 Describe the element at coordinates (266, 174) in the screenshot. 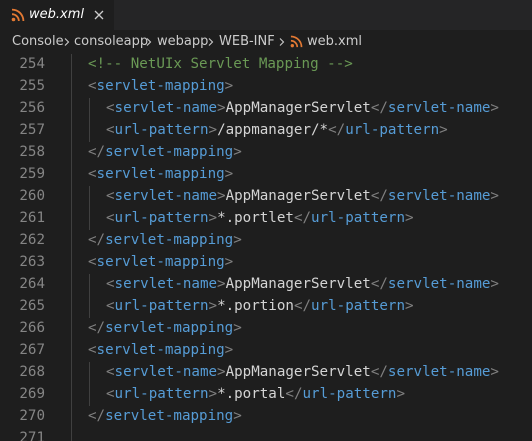

I see `code-line: 259 <servlet-mapping>` at that location.